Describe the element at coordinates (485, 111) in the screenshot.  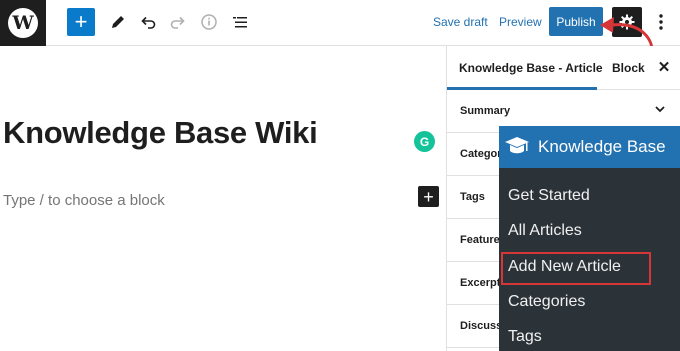
I see `panel-label: Summary` at that location.